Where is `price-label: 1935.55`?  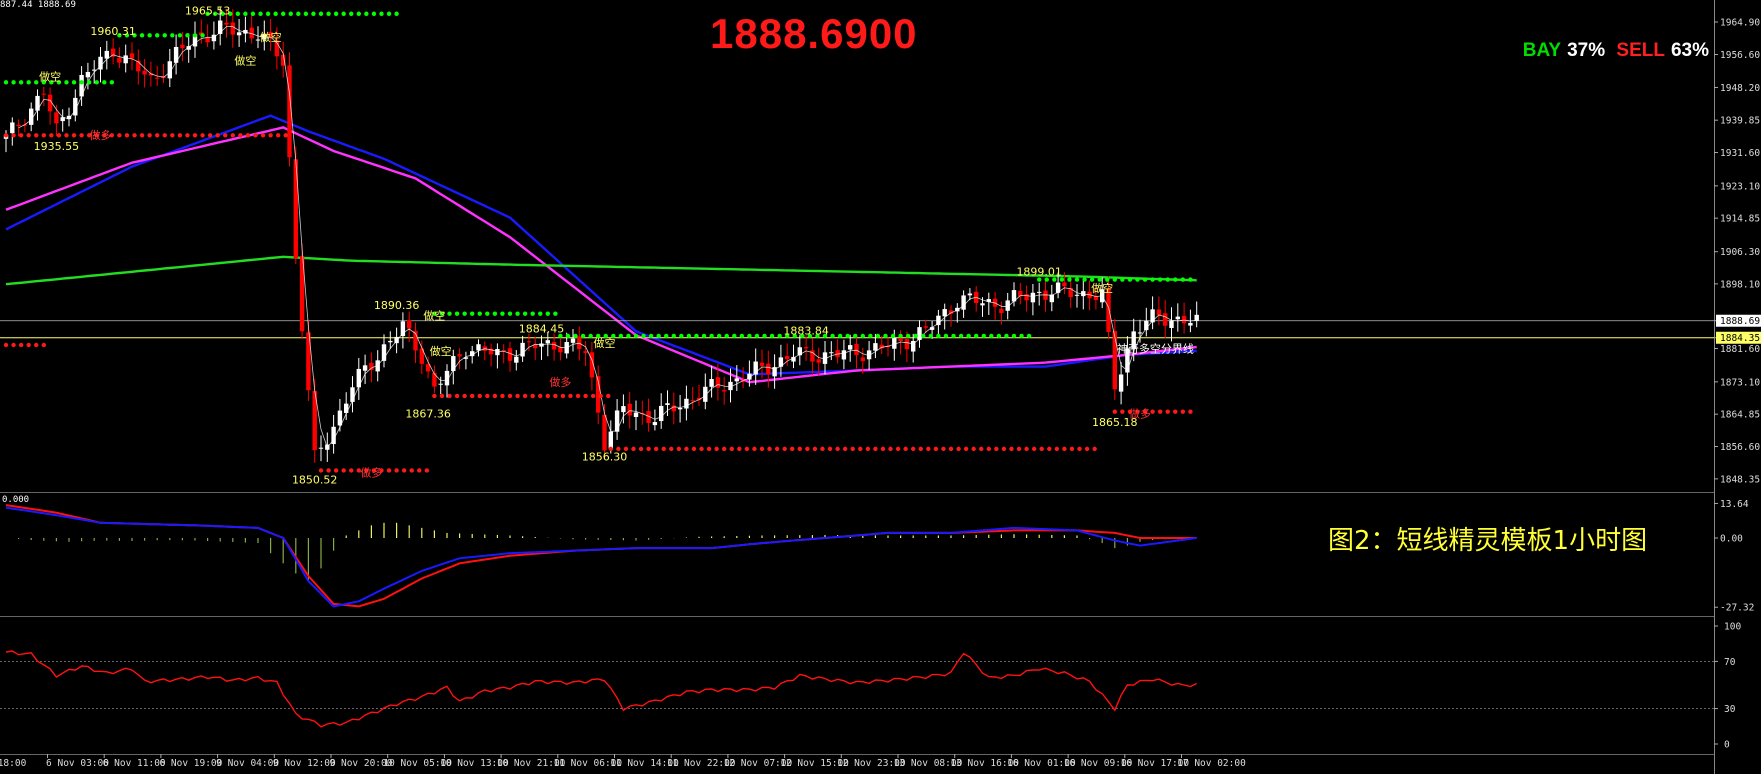 price-label: 1935.55 is located at coordinates (57, 146).